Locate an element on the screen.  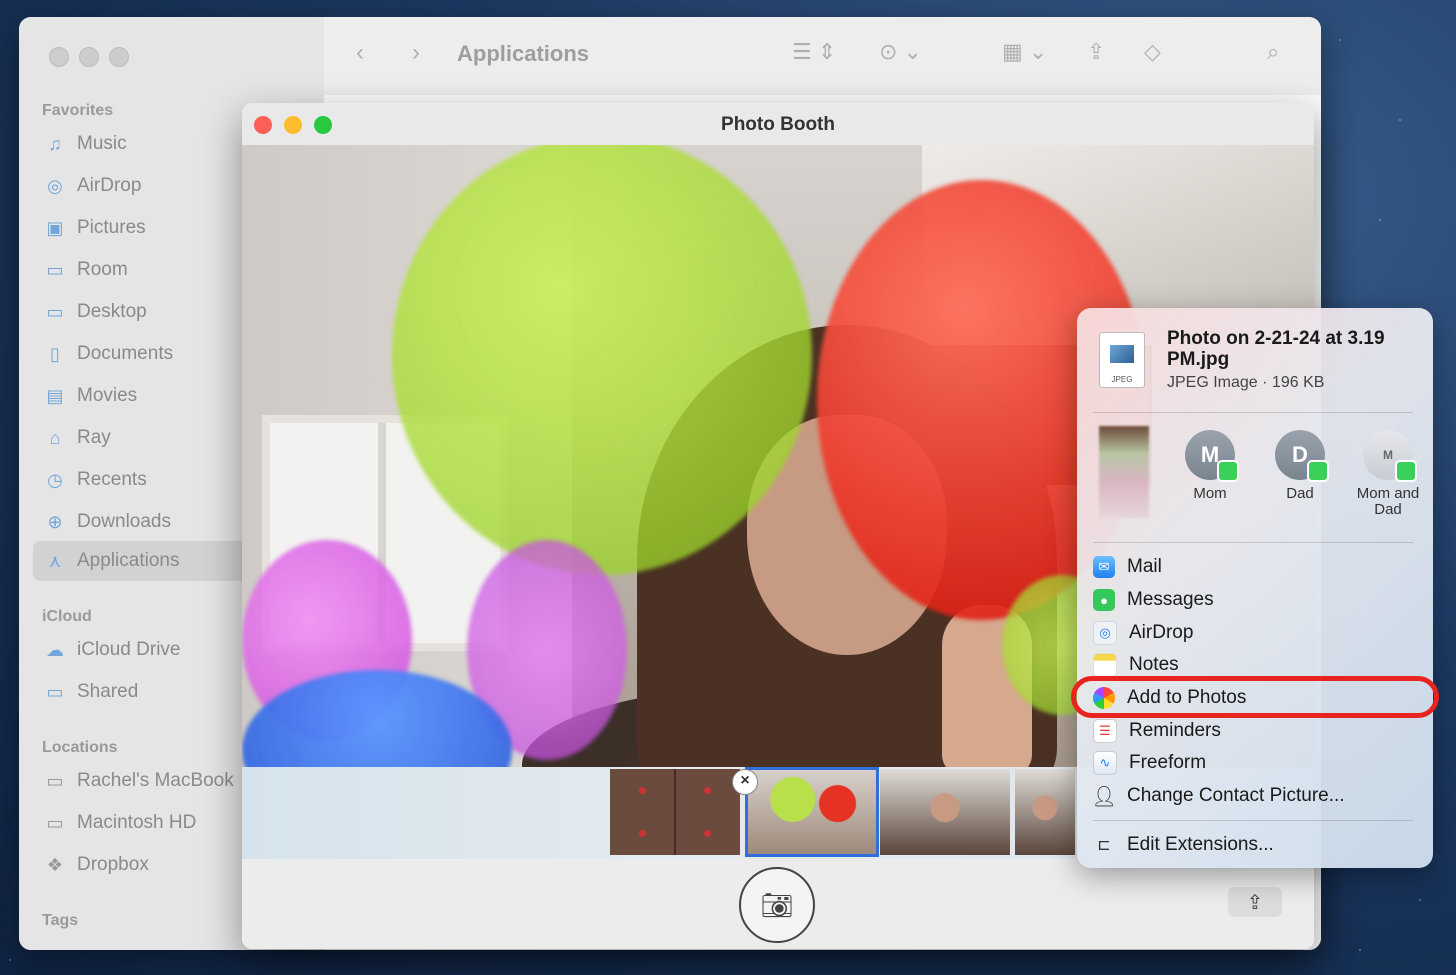
airdrop-icon: ◎ is located at coordinates (1105, 633).